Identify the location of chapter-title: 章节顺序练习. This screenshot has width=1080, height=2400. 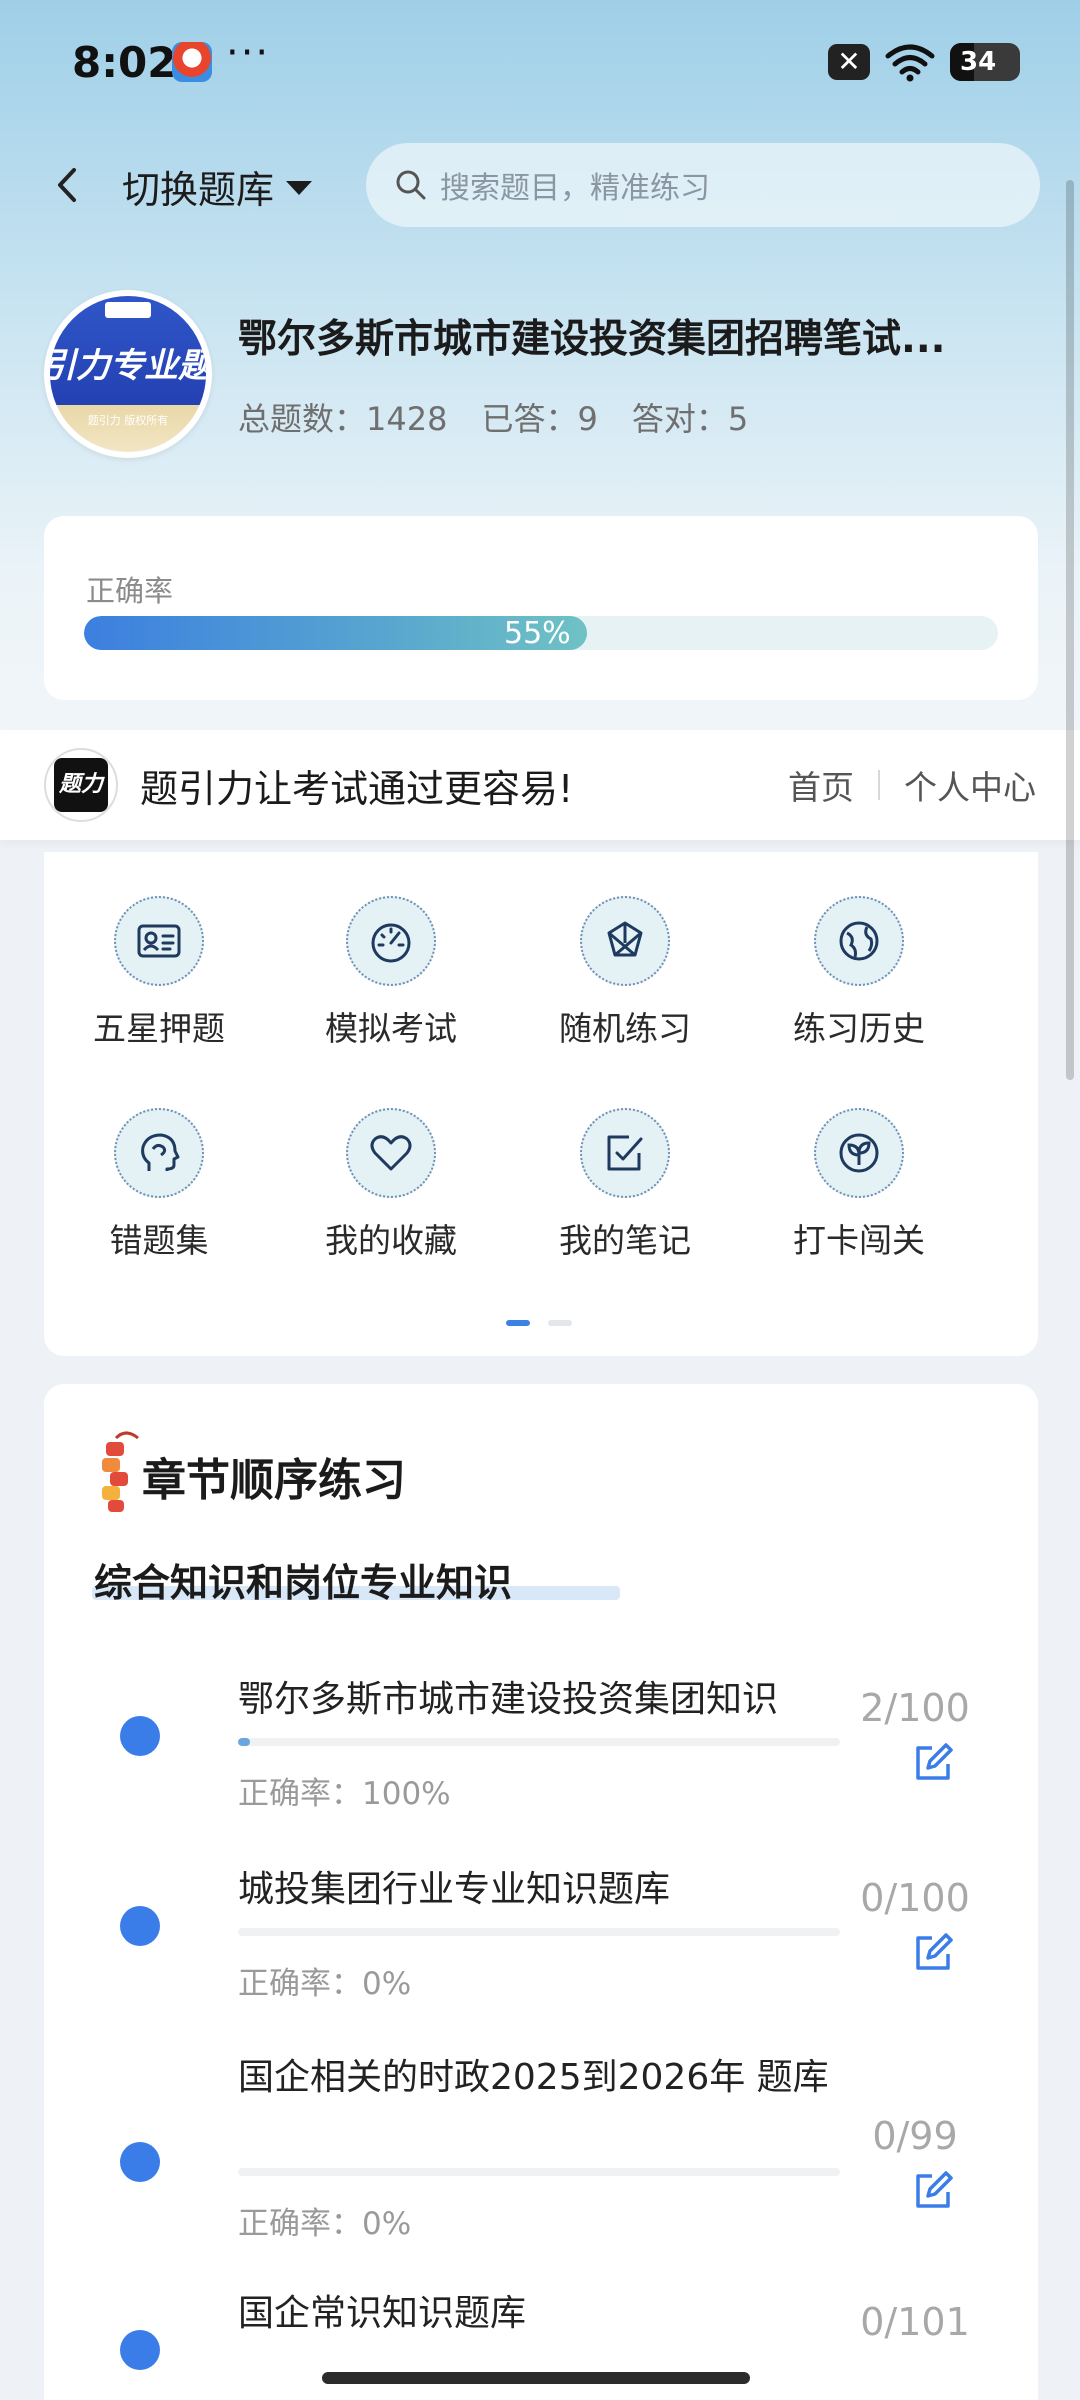
(274, 1480).